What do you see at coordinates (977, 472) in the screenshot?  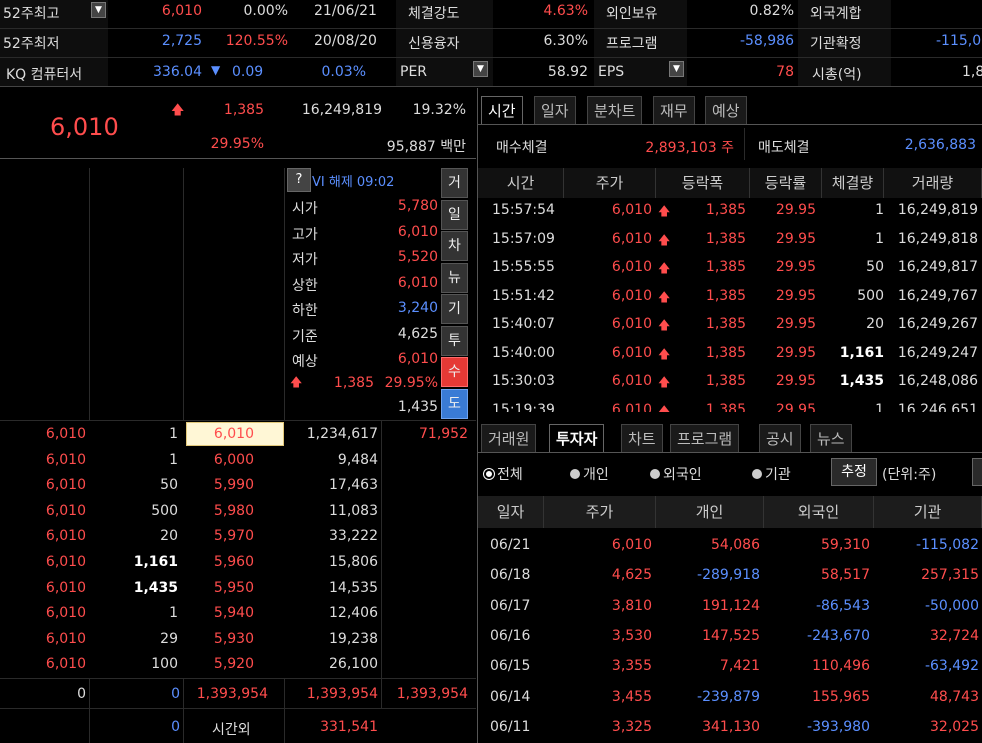 I see `more-button` at bounding box center [977, 472].